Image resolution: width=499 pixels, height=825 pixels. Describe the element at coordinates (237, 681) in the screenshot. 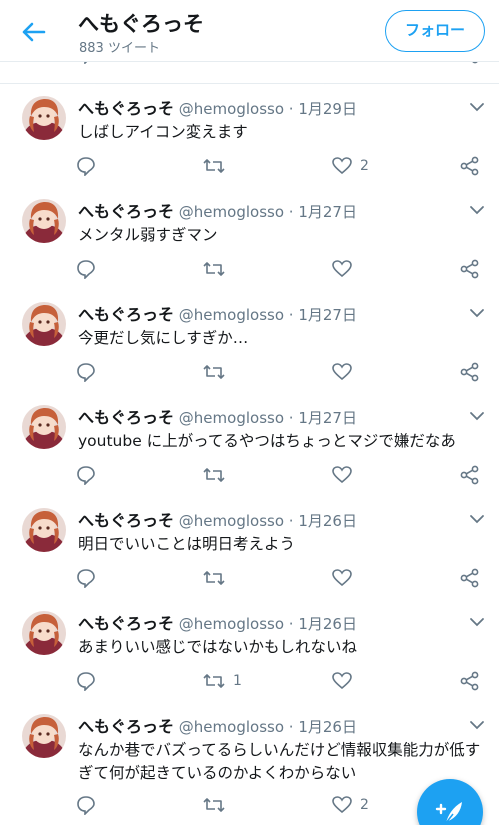

I see `retweet-count: 1` at that location.